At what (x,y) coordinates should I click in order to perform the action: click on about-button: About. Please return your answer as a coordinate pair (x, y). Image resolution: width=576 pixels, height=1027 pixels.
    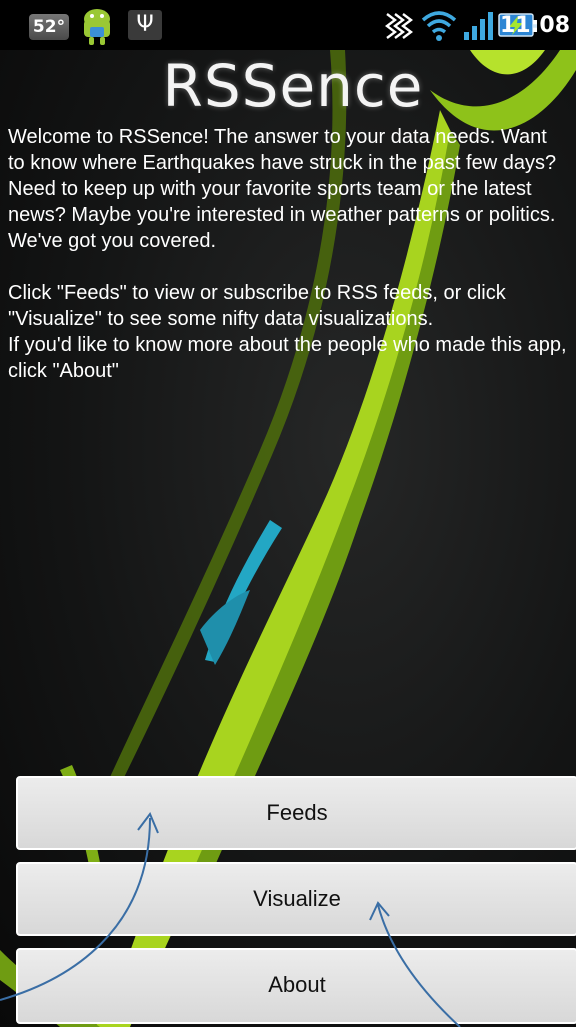
    Looking at the image, I should click on (296, 986).